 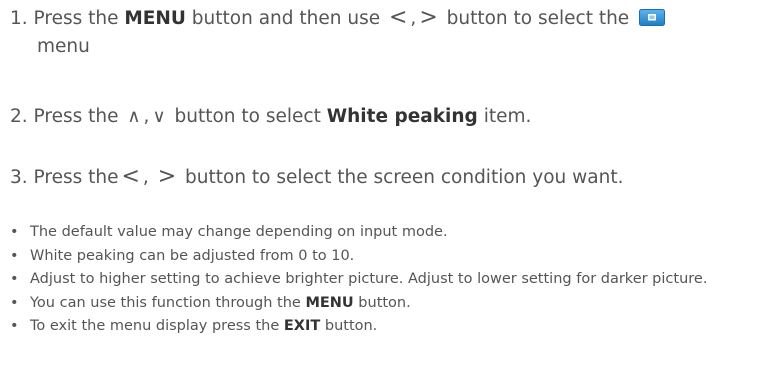 I want to click on exit-button-label: EXIT, so click(x=302, y=326).